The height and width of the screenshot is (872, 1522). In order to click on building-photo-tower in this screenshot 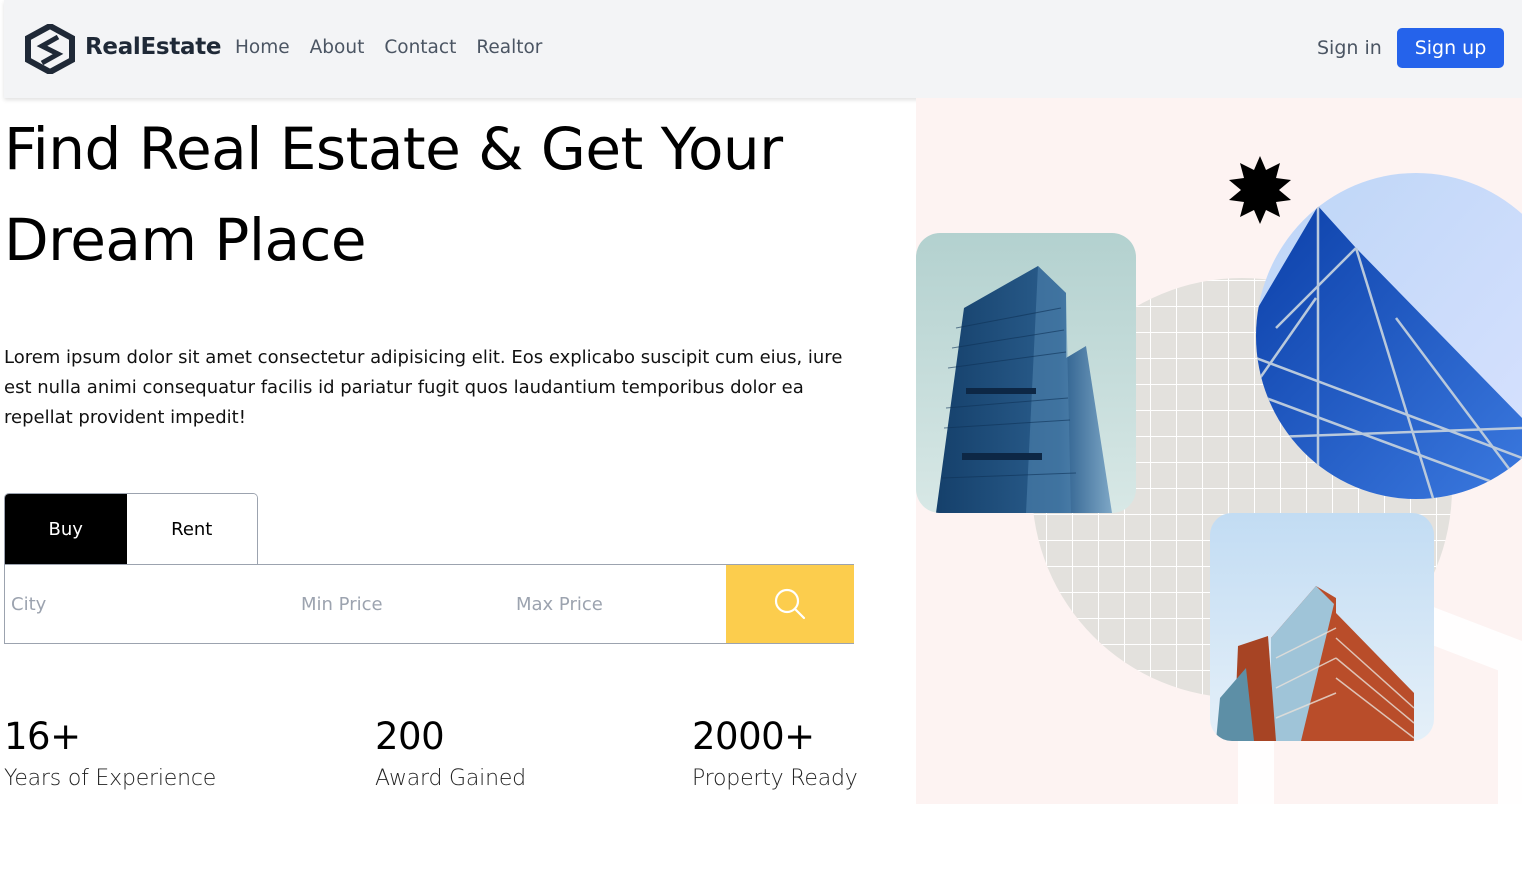, I will do `click(1026, 373)`.